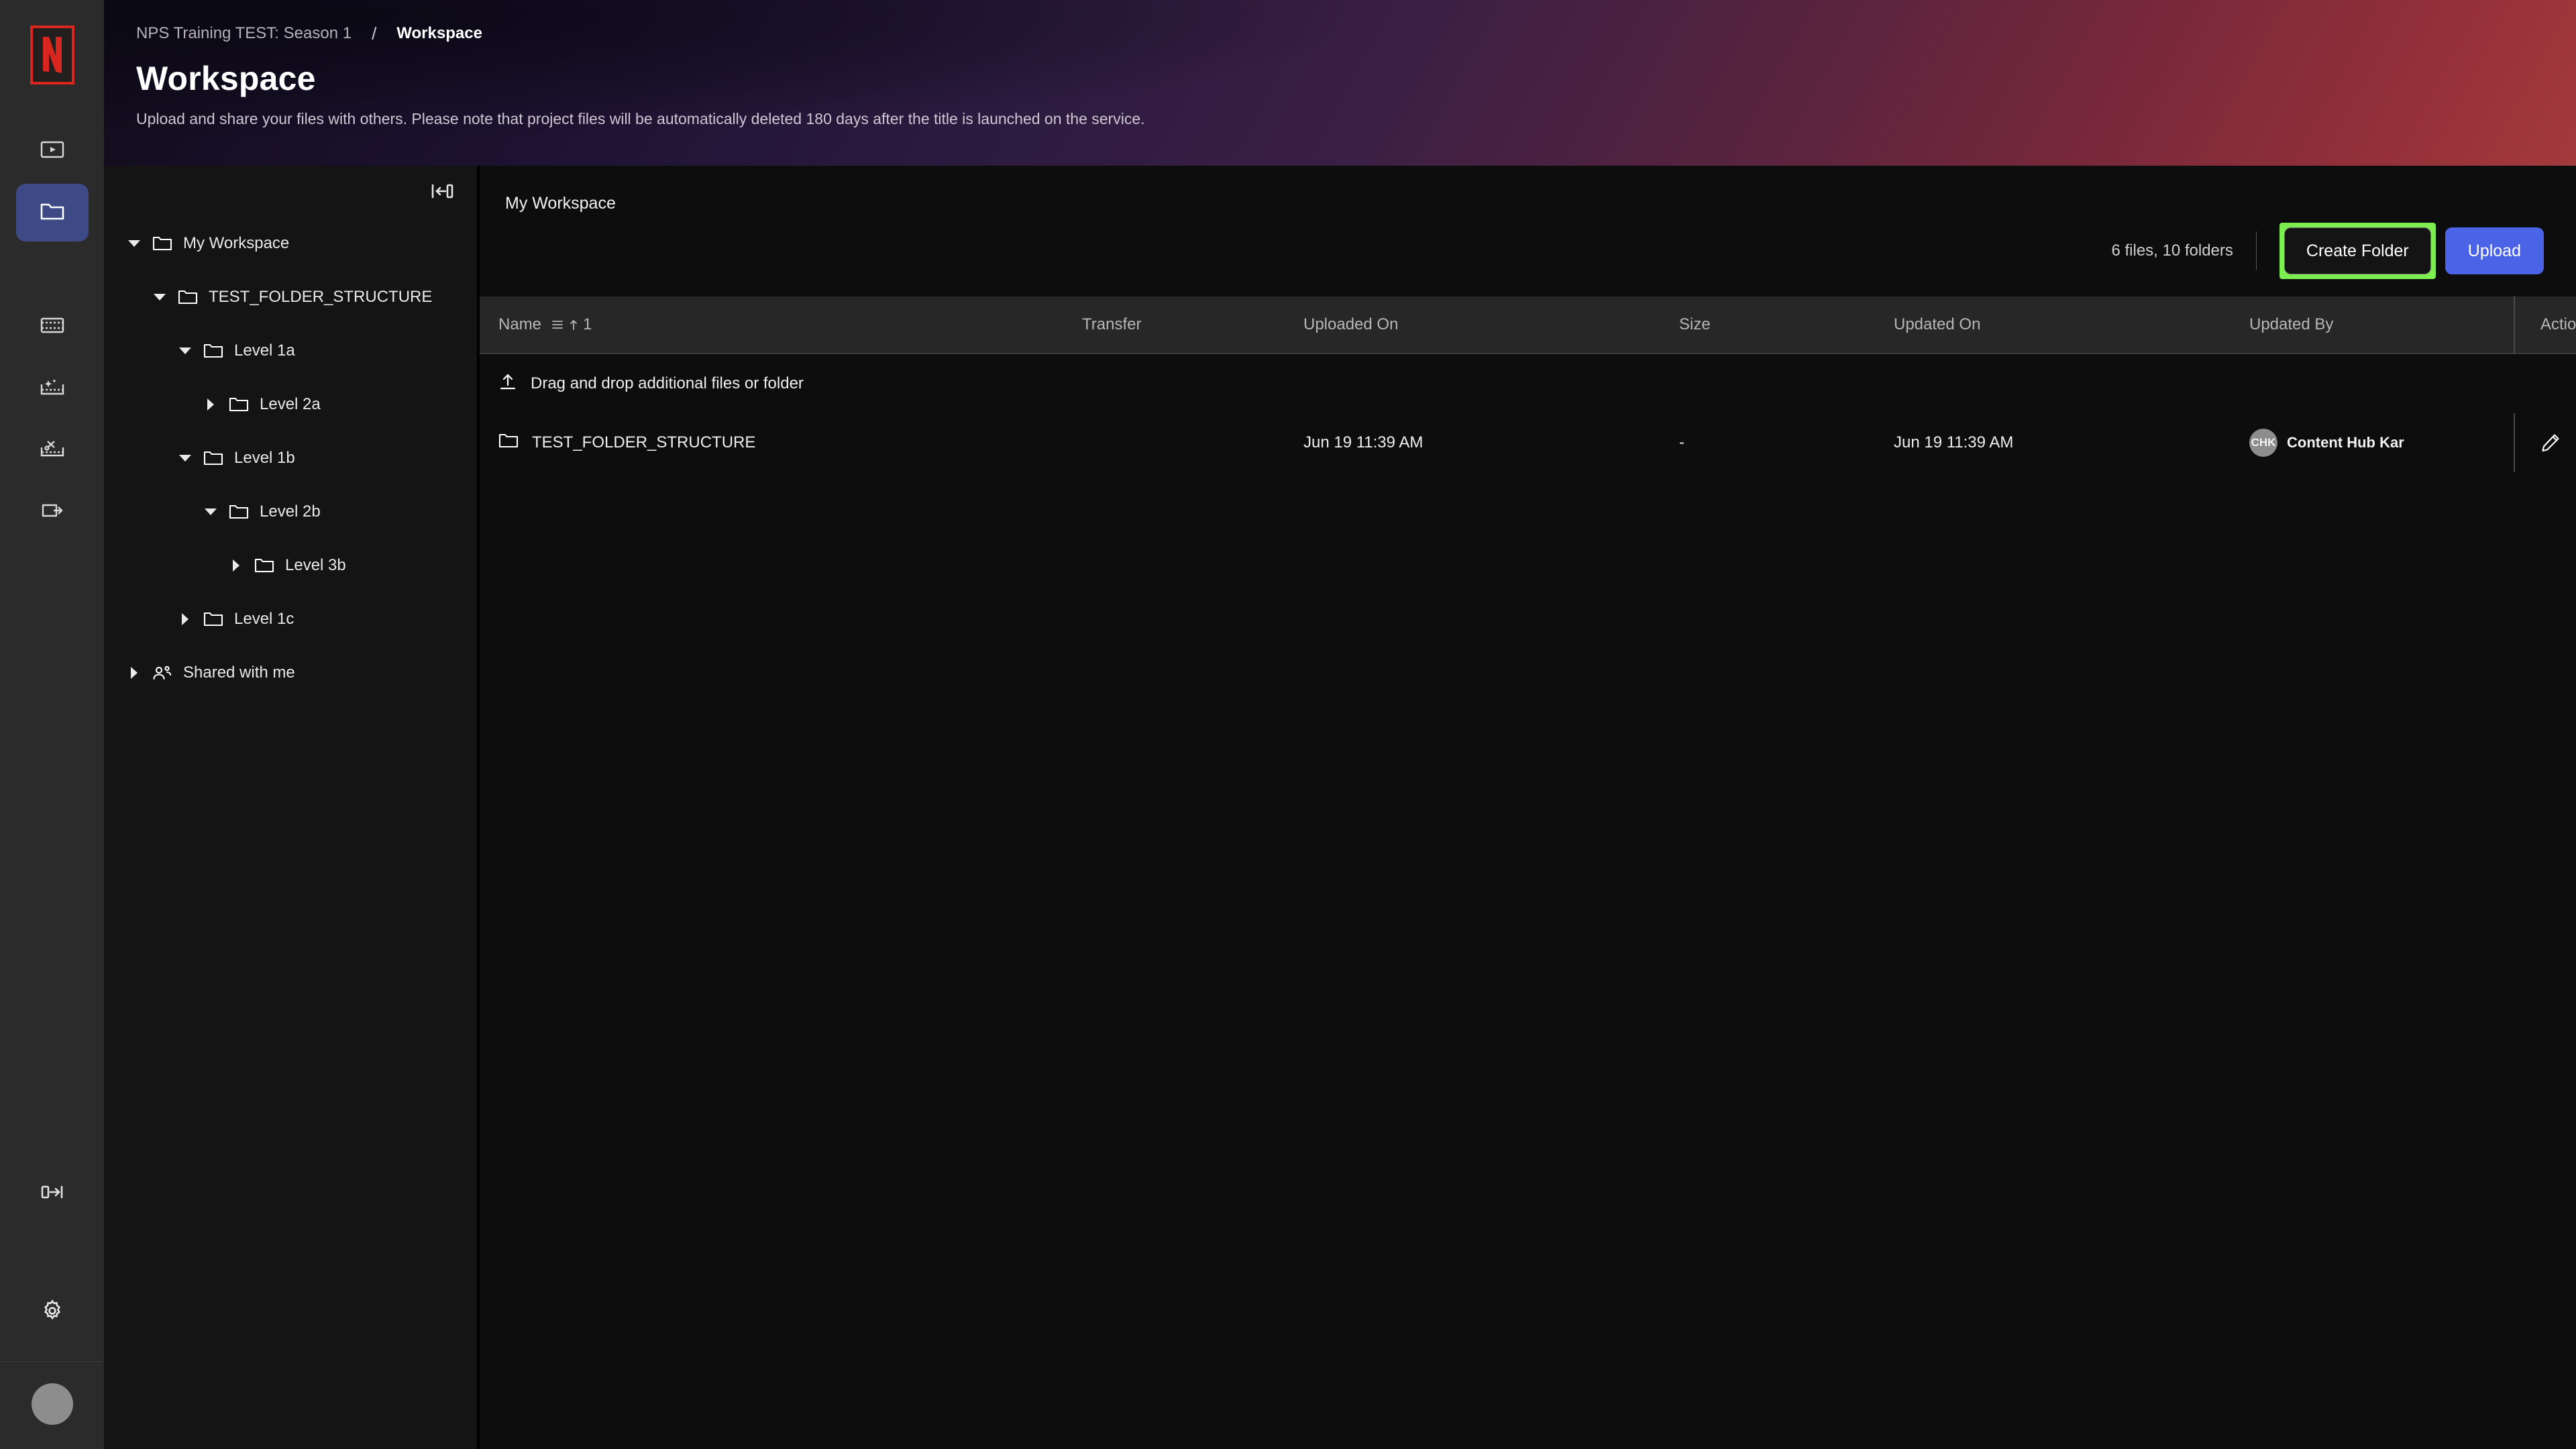 Image resolution: width=2576 pixels, height=1449 pixels. Describe the element at coordinates (264, 458) in the screenshot. I see `tree-item-label: Level 1b` at that location.